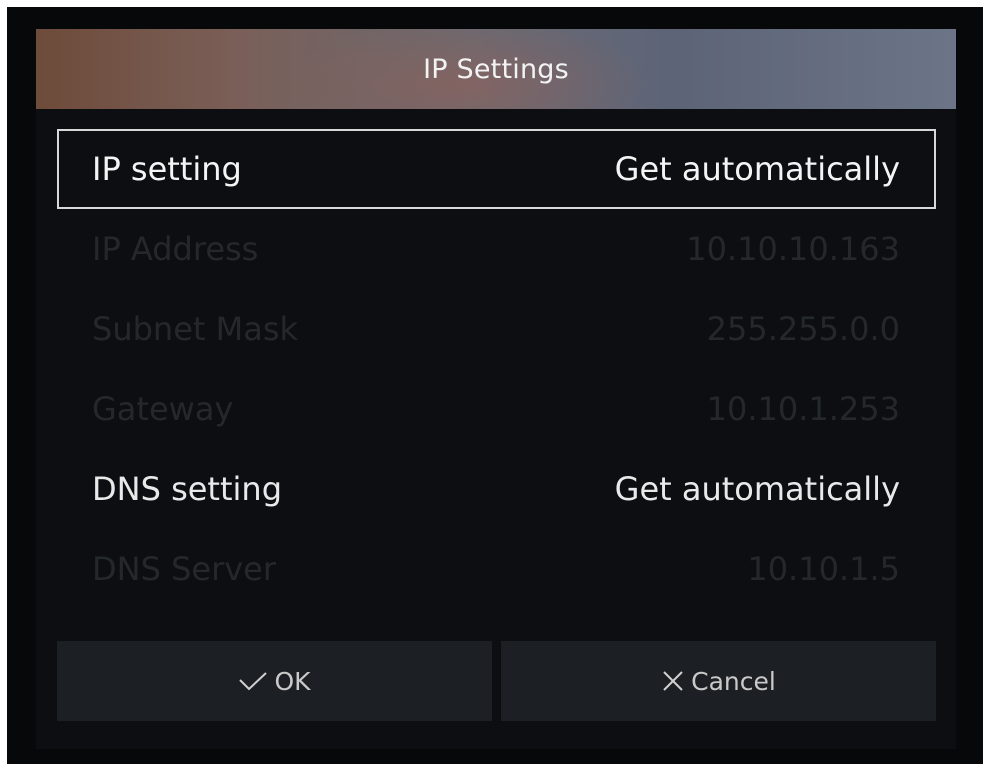 The height and width of the screenshot is (771, 990). What do you see at coordinates (733, 681) in the screenshot?
I see `cancel-button-label: Cancel` at bounding box center [733, 681].